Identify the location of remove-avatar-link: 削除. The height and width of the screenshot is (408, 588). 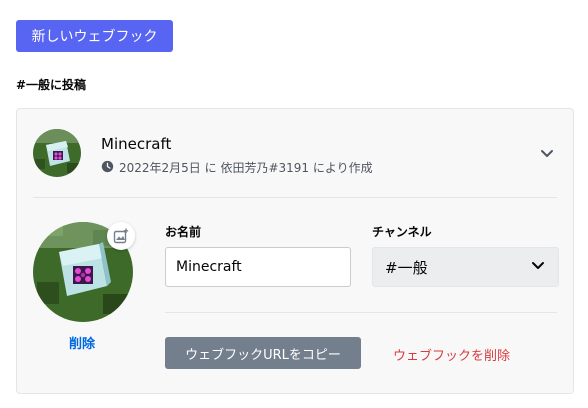
(82, 342).